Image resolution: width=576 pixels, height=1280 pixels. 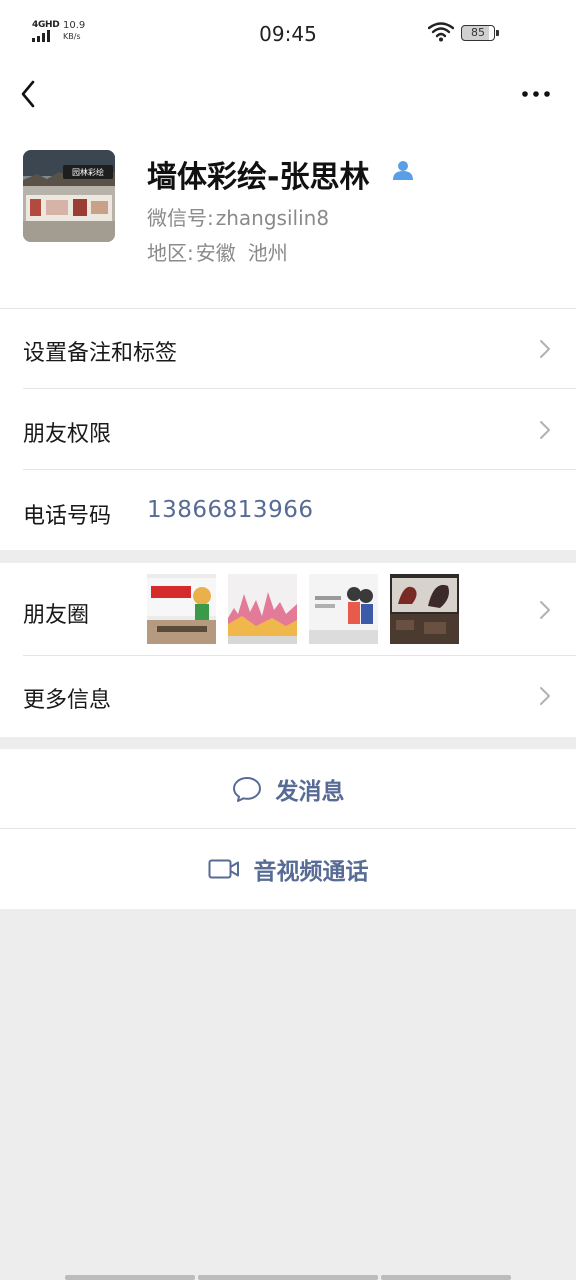 I want to click on more-info-label: 更多信息, so click(x=67, y=700).